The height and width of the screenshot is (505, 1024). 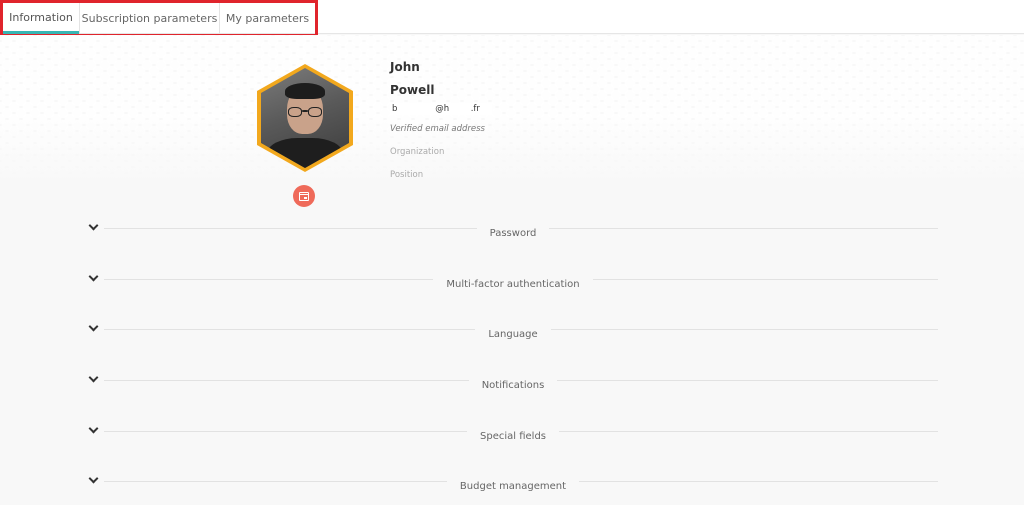 I want to click on tab-information: Information, so click(x=41, y=18).